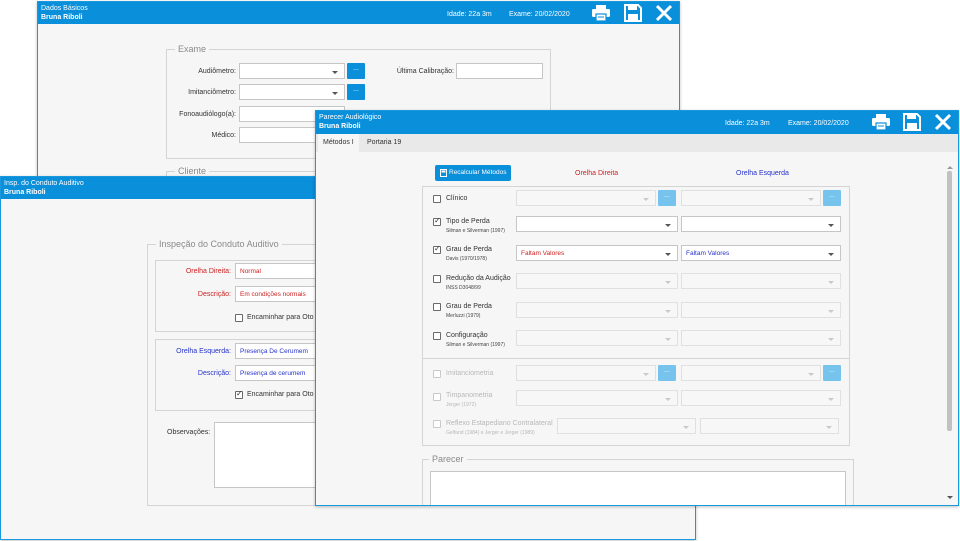 Image resolution: width=960 pixels, height=541 pixels. I want to click on reflexo-oe-select, so click(769, 426).